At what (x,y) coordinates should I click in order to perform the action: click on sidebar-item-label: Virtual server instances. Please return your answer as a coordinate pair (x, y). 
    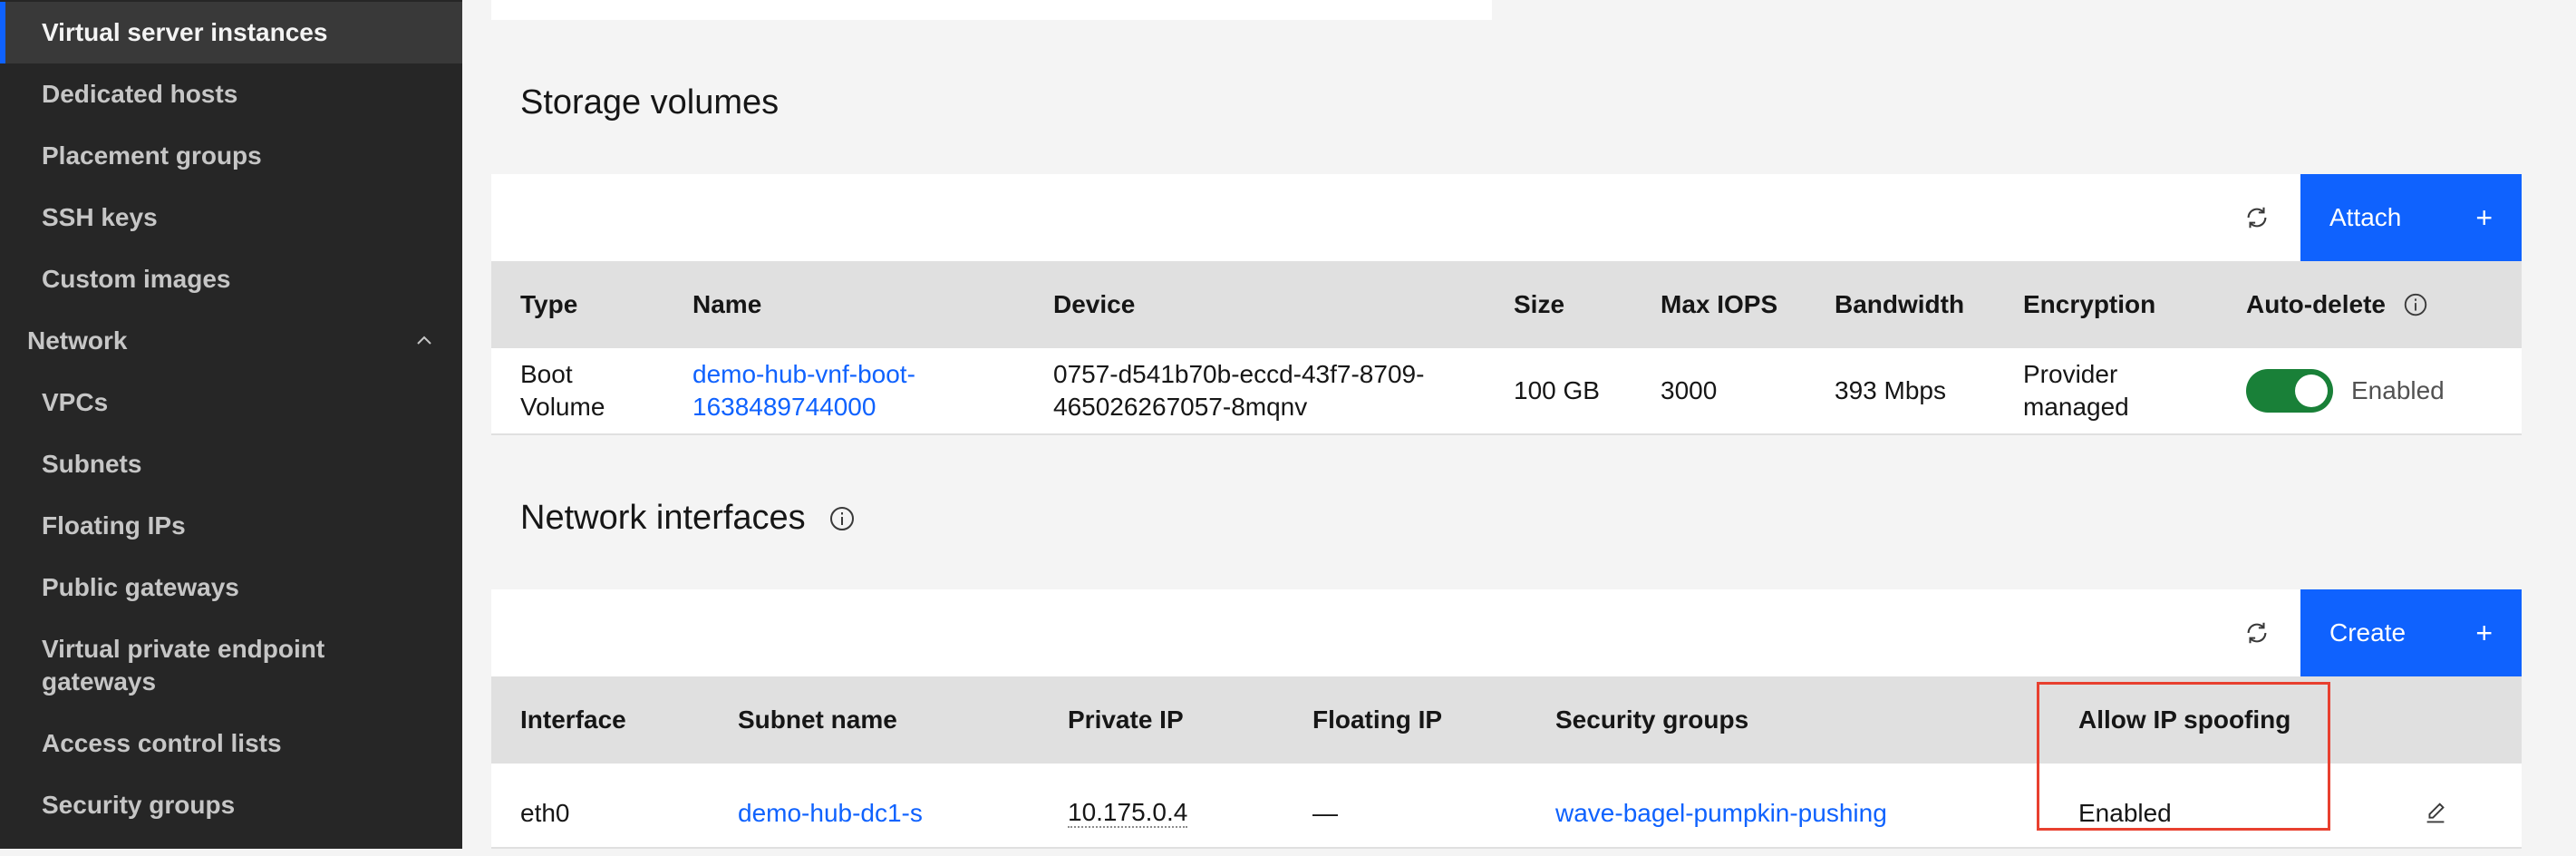
    Looking at the image, I should click on (185, 32).